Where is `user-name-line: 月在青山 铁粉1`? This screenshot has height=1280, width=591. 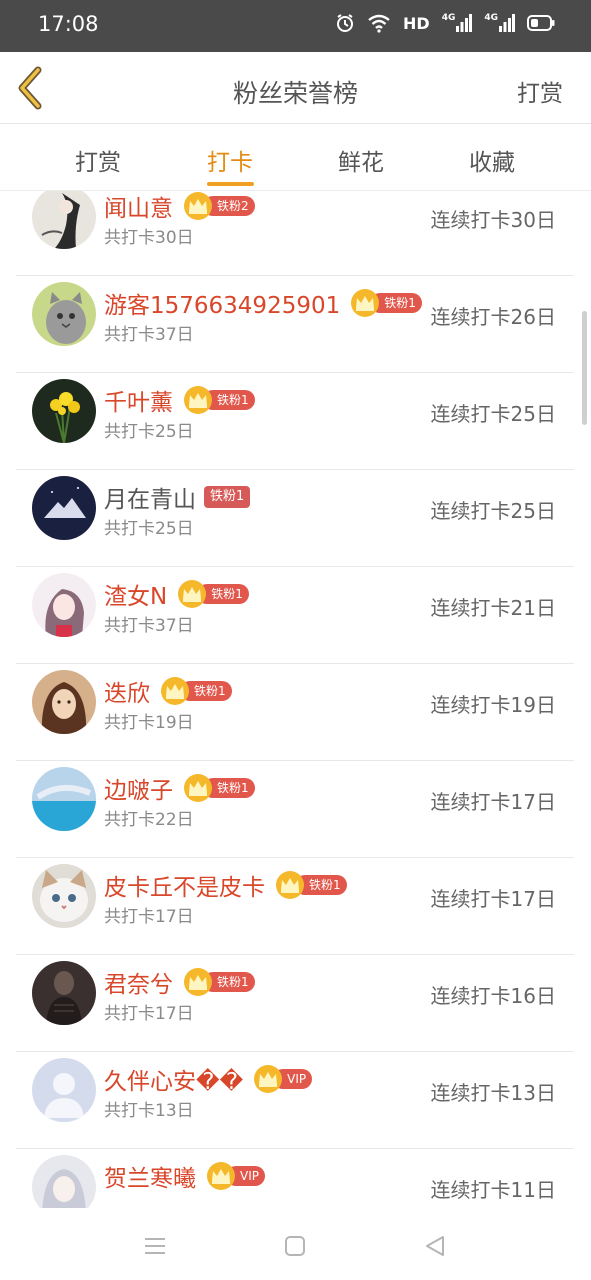
user-name-line: 月在青山 铁粉1 is located at coordinates (177, 497).